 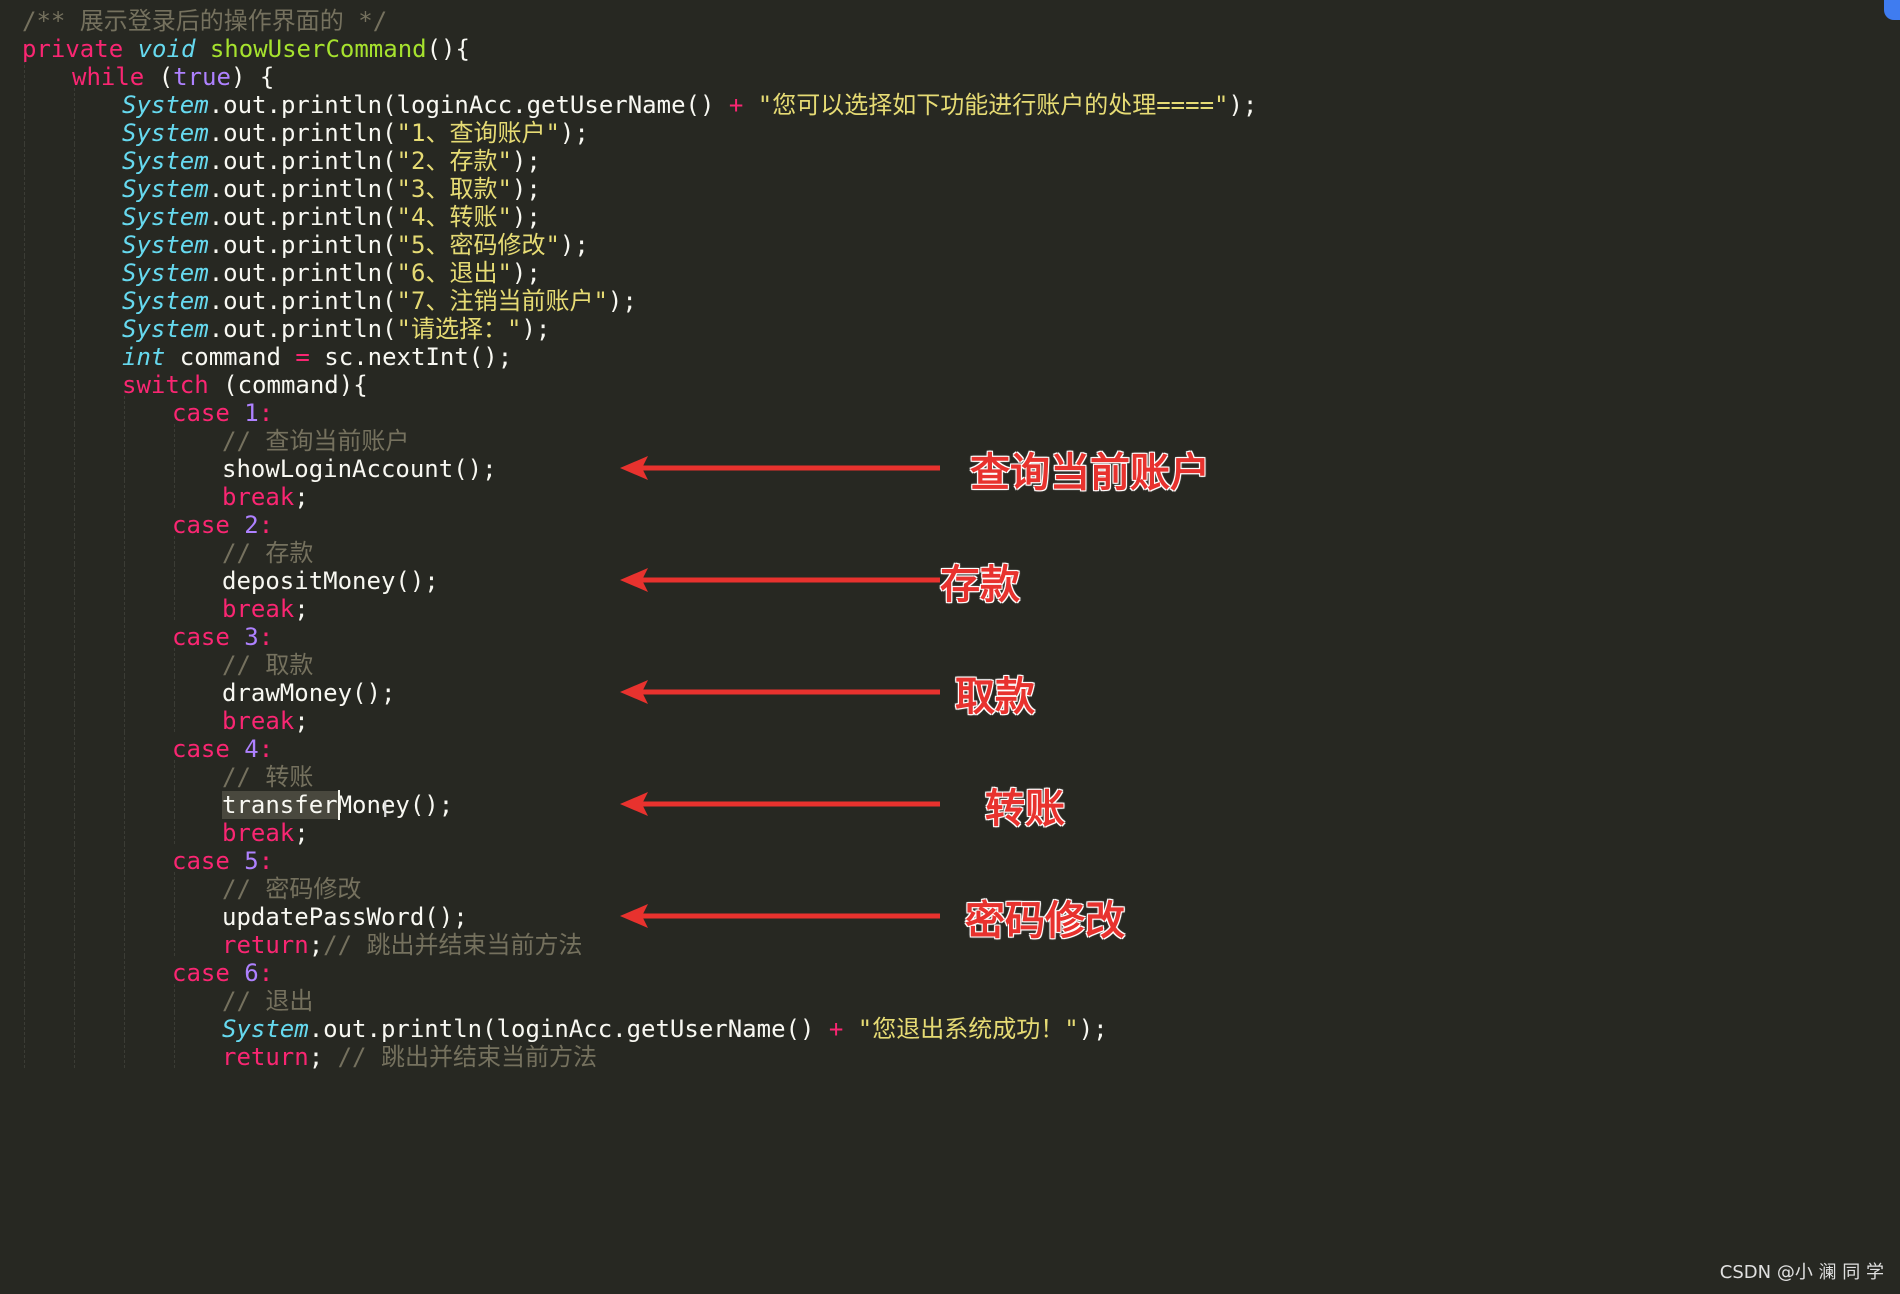 I want to click on watermark: CSDN @小 澜 同 学, so click(x=1801, y=1272).